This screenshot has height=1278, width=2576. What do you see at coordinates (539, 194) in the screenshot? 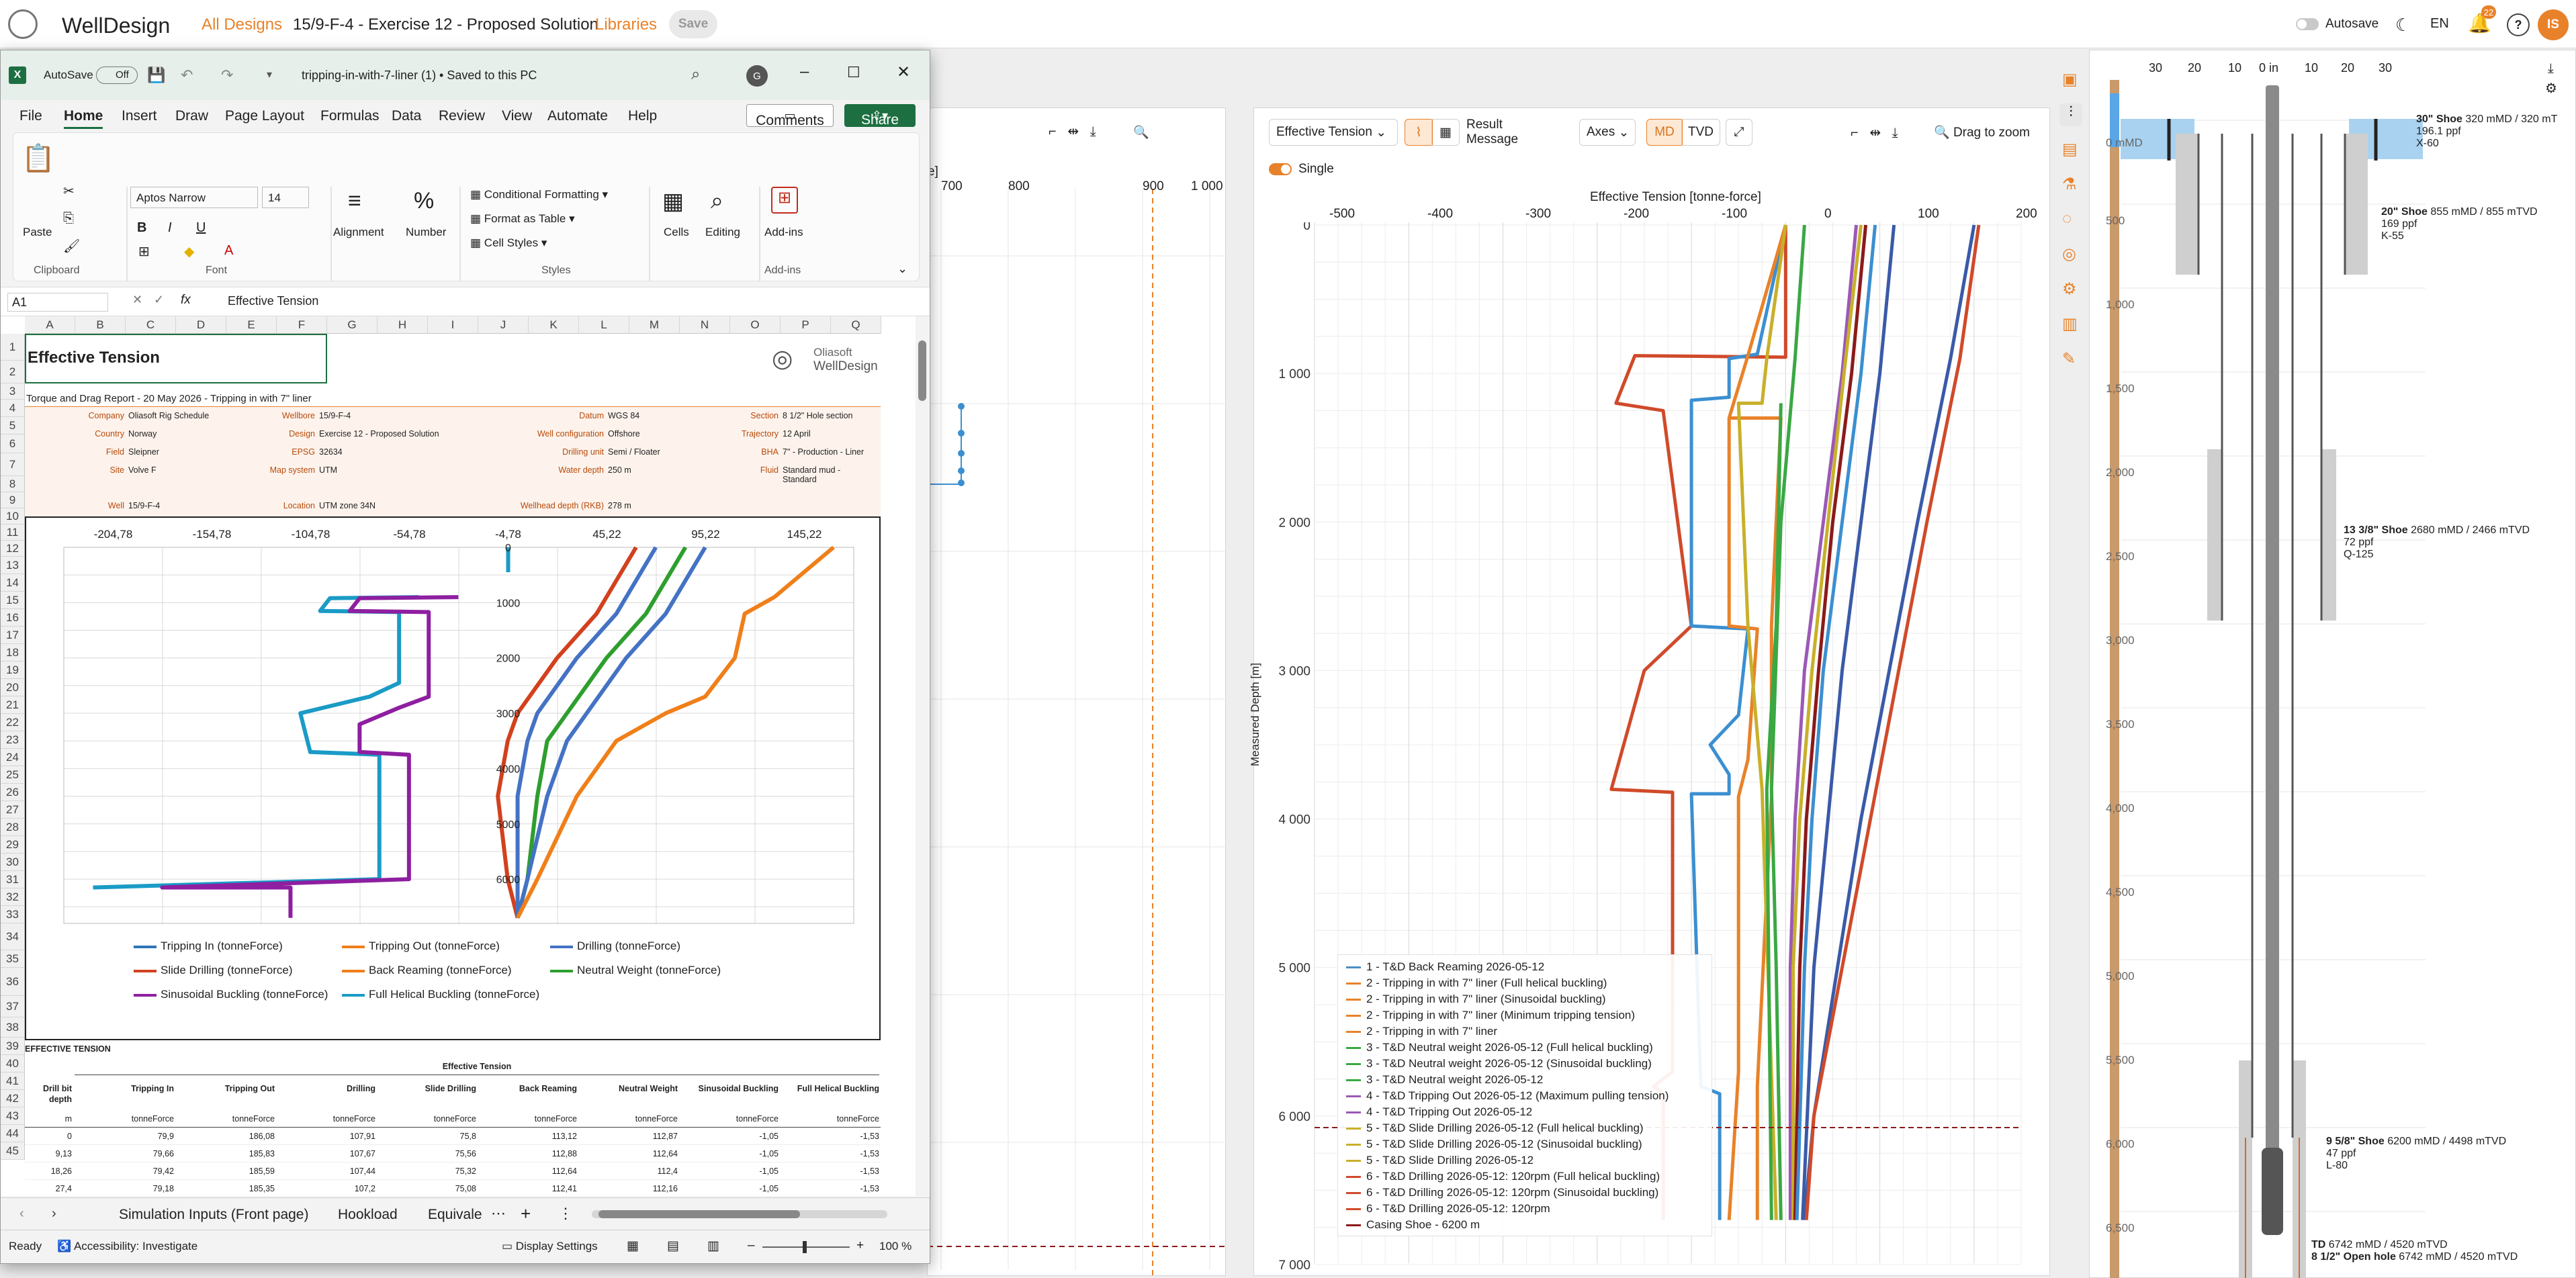
I see `conditional-formatting-button: ▦ Conditional Formatting ▾` at bounding box center [539, 194].